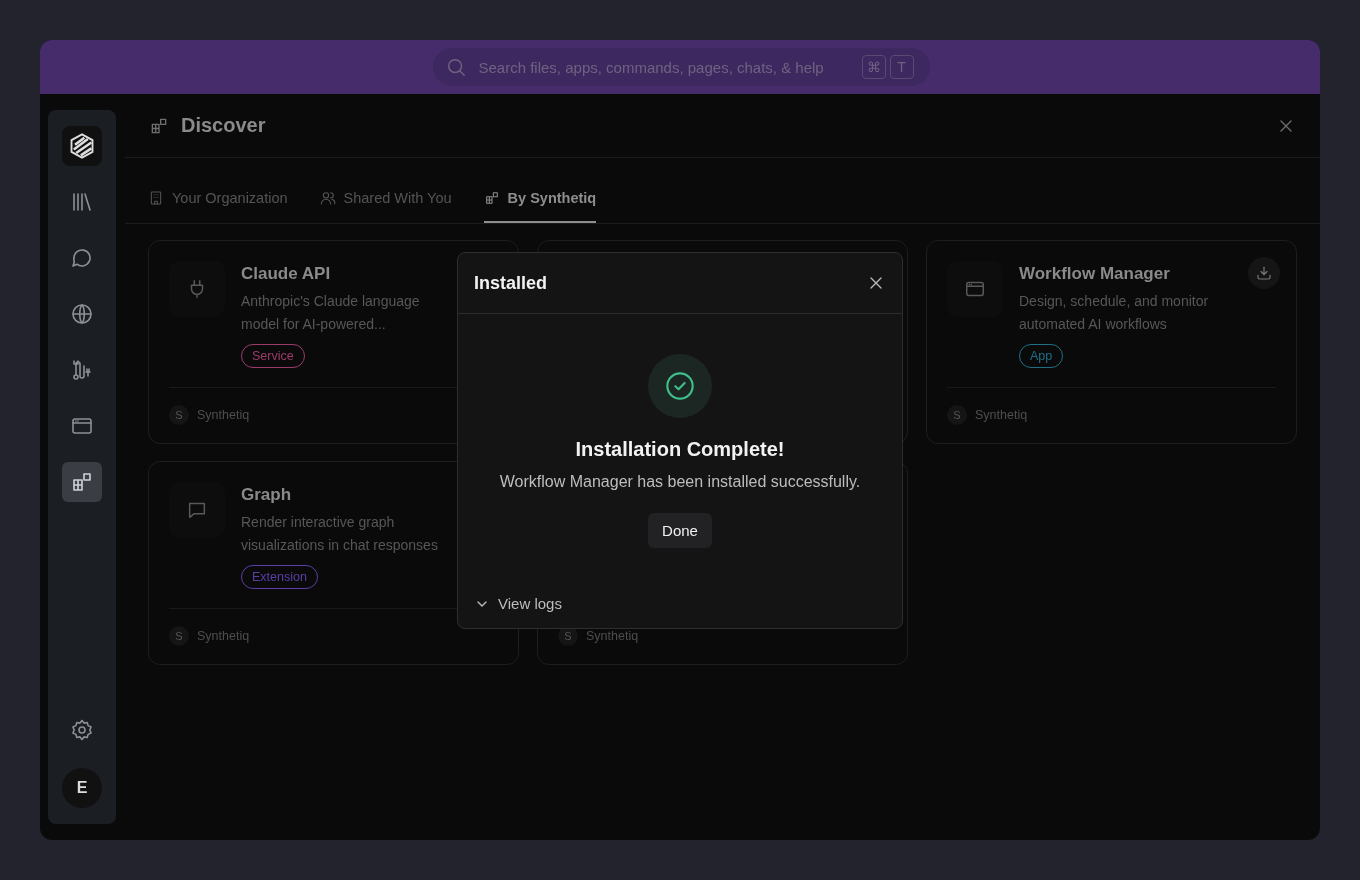 Image resolution: width=1360 pixels, height=880 pixels. I want to click on sidebar-item, so click(82, 482).